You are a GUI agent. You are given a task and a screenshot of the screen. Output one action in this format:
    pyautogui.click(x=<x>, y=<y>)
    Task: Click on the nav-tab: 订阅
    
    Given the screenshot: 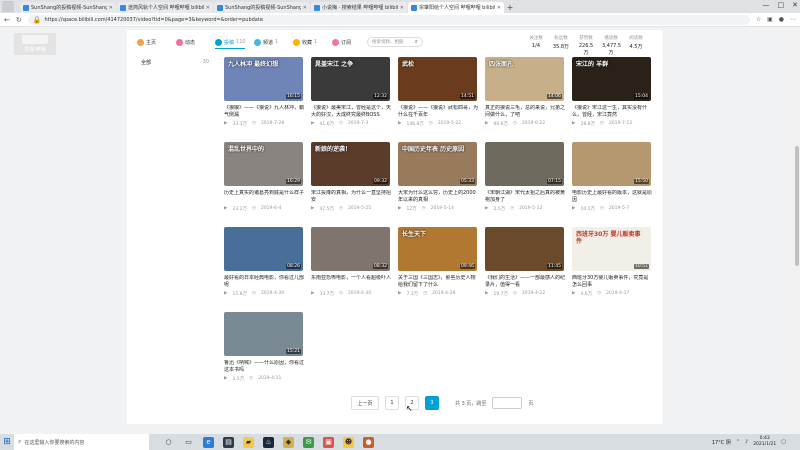 What is the action you would take?
    pyautogui.click(x=351, y=42)
    